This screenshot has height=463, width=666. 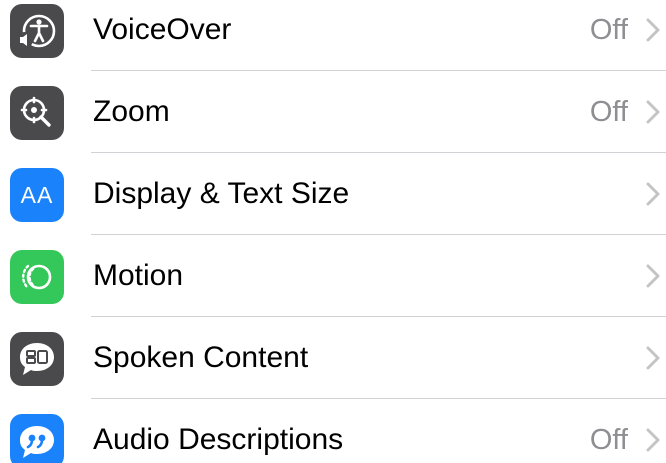 What do you see at coordinates (608, 30) in the screenshot?
I see `voiceover-status-value: Off` at bounding box center [608, 30].